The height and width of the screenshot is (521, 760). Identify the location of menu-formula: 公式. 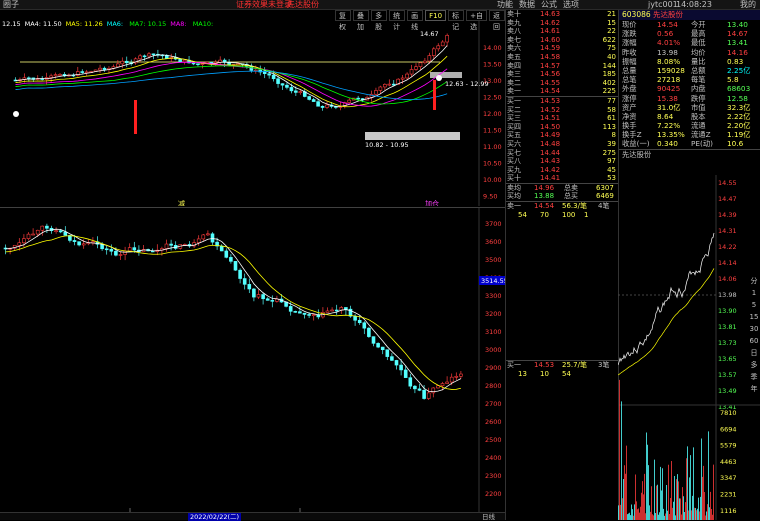
(549, 5).